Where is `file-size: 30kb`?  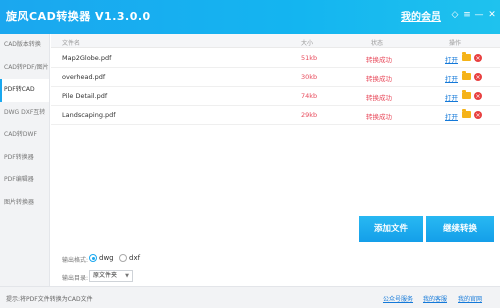
file-size: 30kb is located at coordinates (309, 77).